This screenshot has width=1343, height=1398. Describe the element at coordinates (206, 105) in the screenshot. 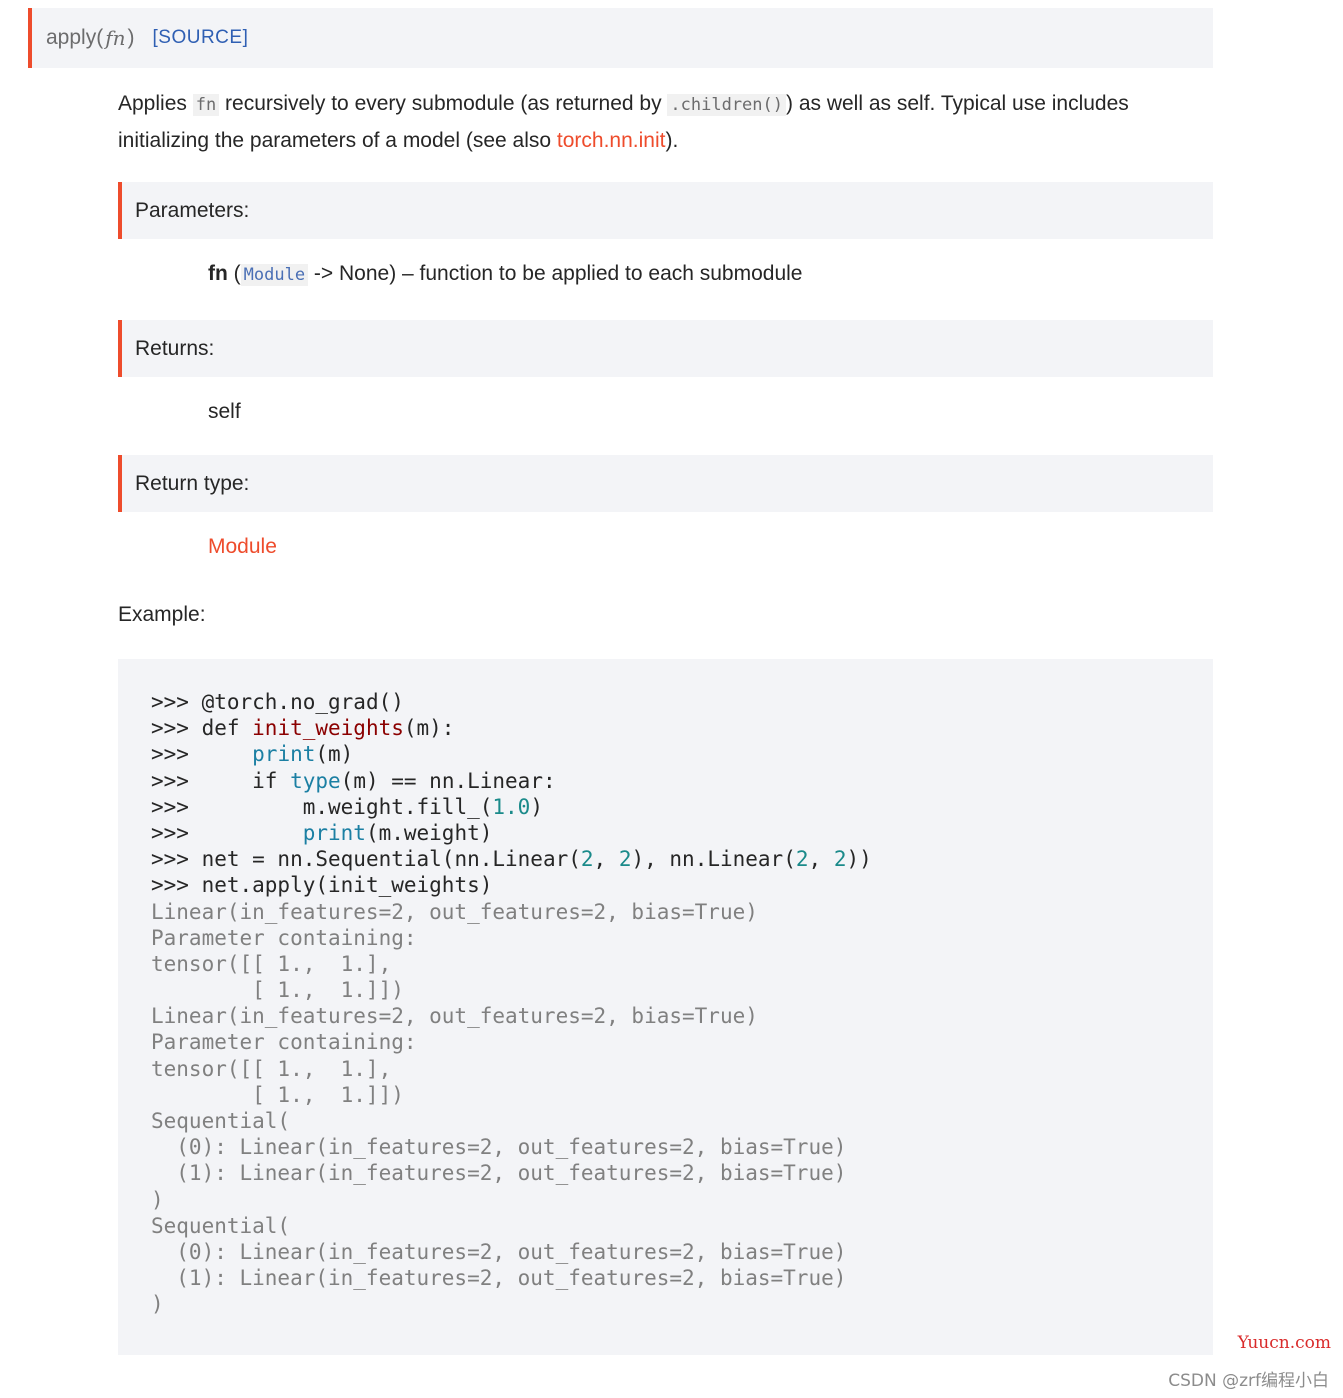

I see `inline-code-fn: fn` at that location.